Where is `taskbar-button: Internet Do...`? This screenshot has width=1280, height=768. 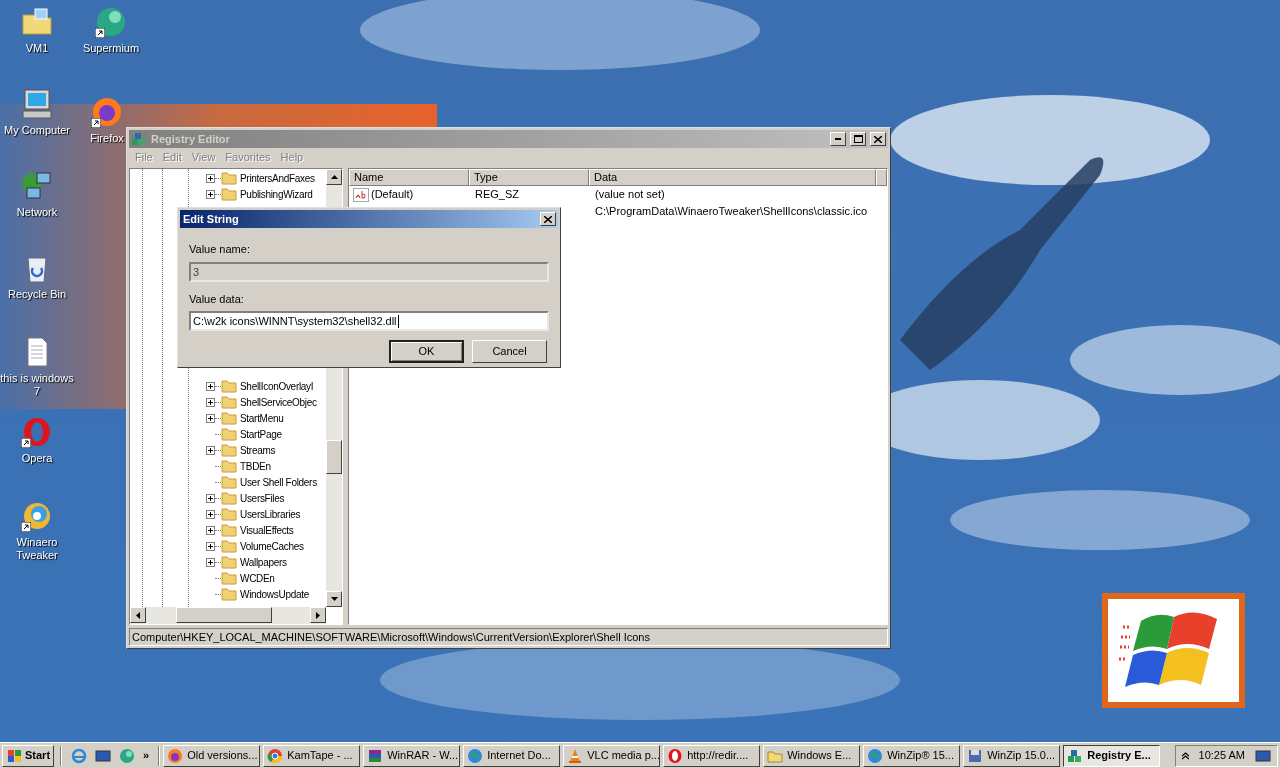 taskbar-button: Internet Do... is located at coordinates (512, 755).